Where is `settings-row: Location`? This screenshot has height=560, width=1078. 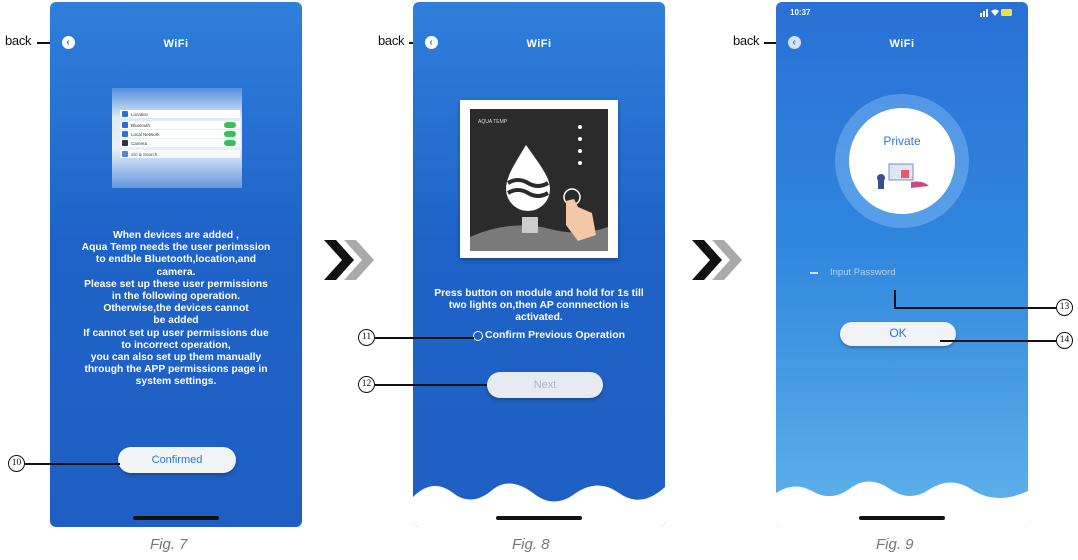
settings-row: Location is located at coordinates (180, 114).